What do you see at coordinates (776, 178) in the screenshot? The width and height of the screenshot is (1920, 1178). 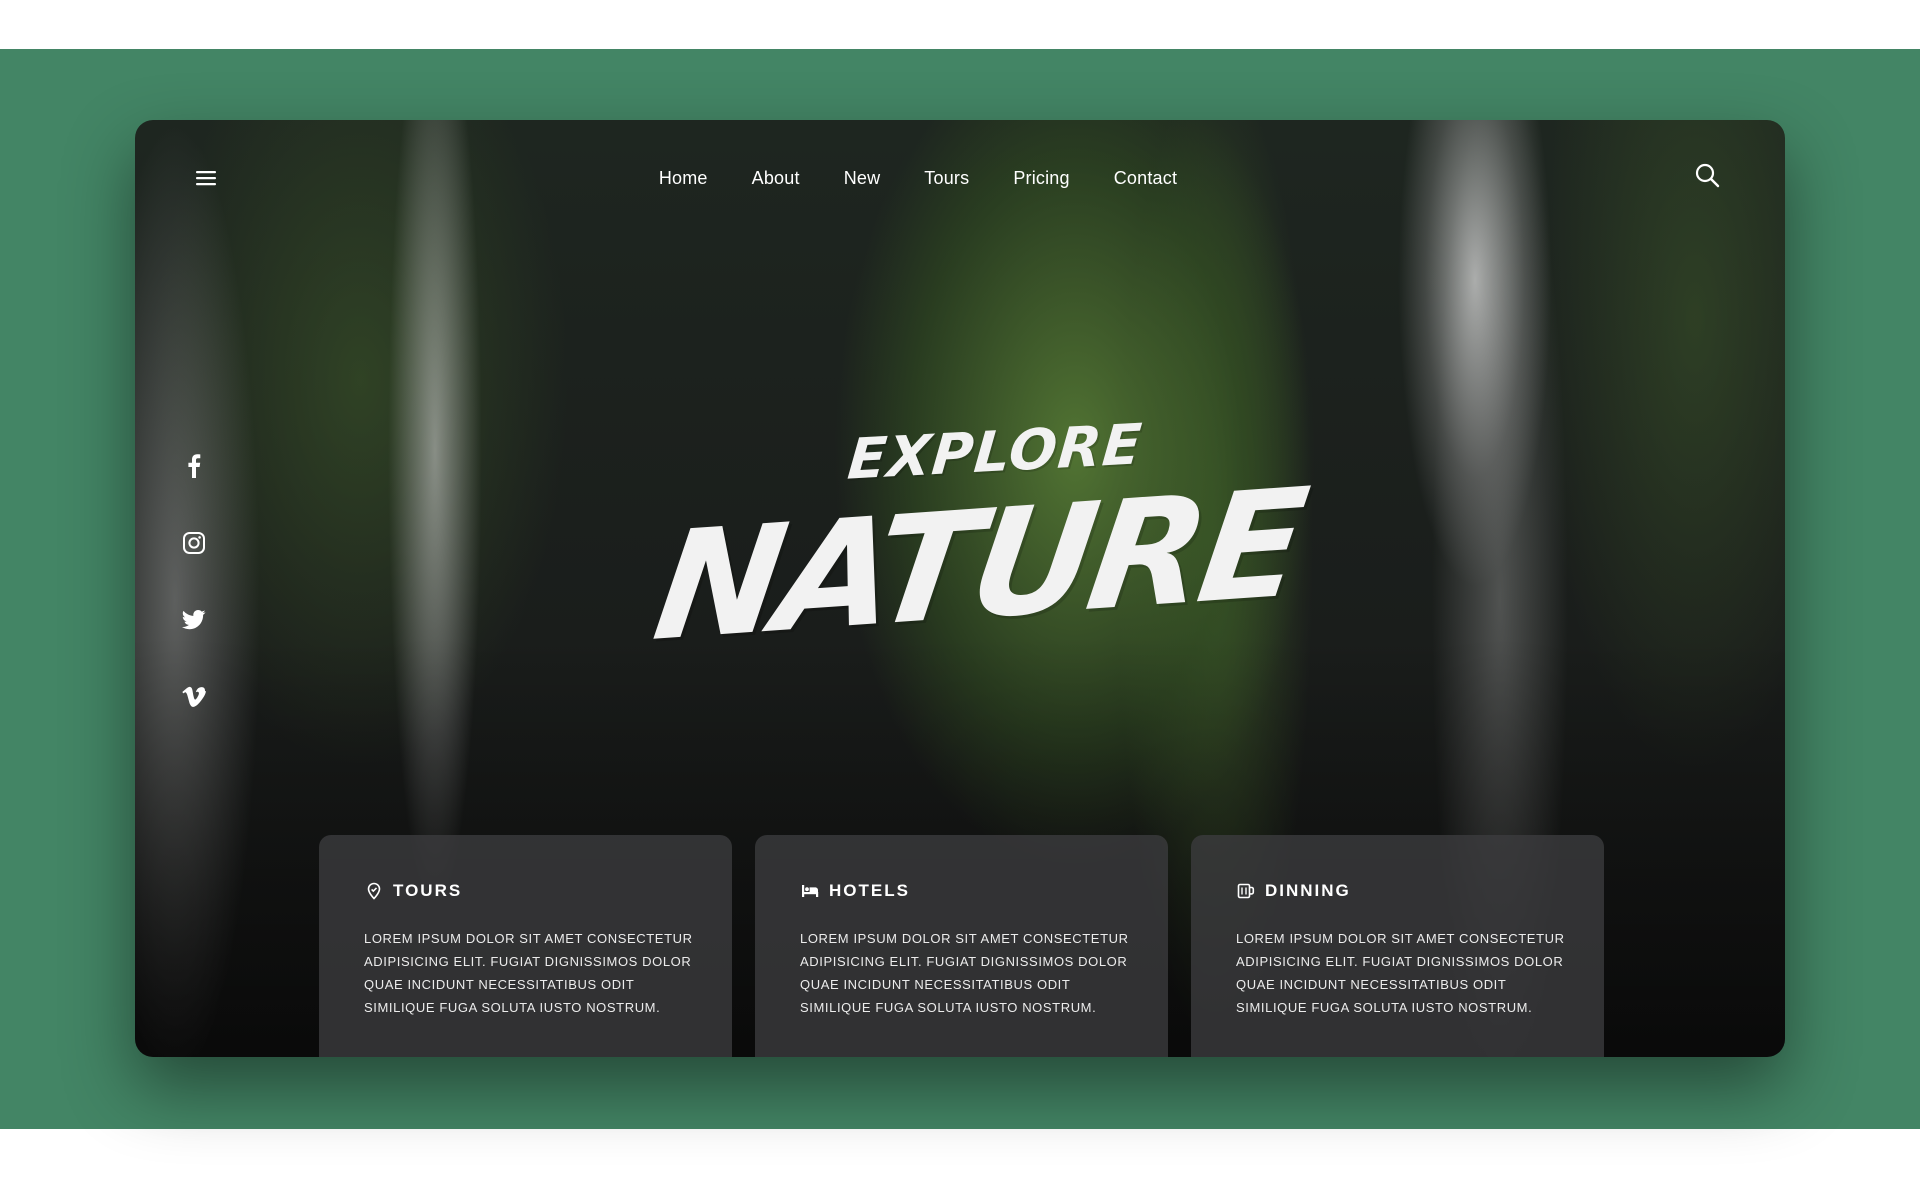 I see `nav-item-about: About` at bounding box center [776, 178].